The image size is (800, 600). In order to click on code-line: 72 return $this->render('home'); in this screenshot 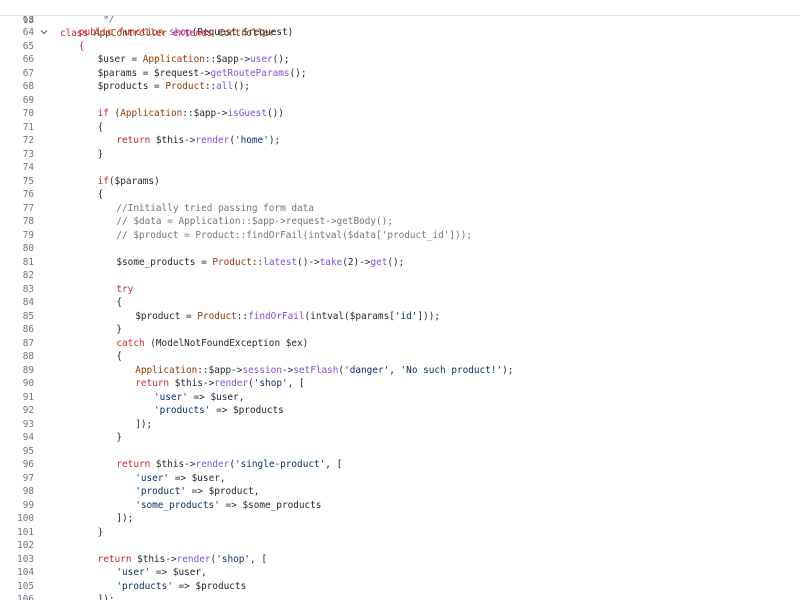, I will do `click(400, 141)`.